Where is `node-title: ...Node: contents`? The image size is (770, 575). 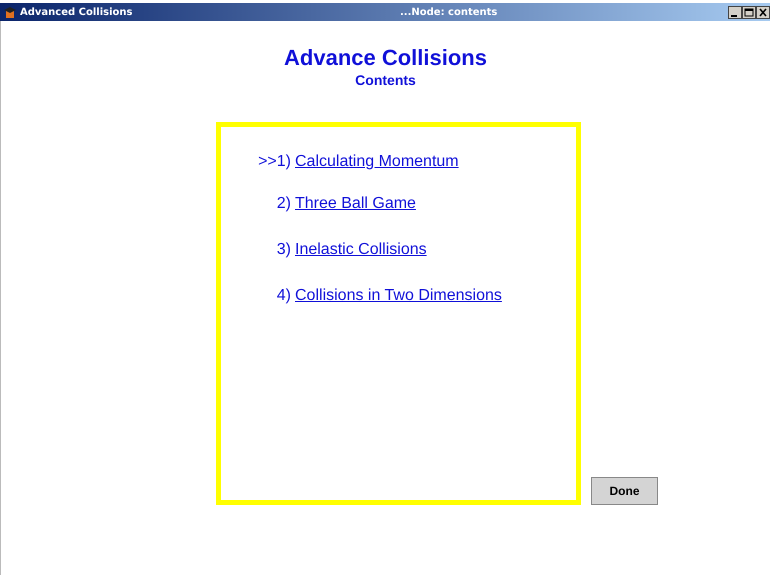
node-title: ...Node: contents is located at coordinates (449, 12).